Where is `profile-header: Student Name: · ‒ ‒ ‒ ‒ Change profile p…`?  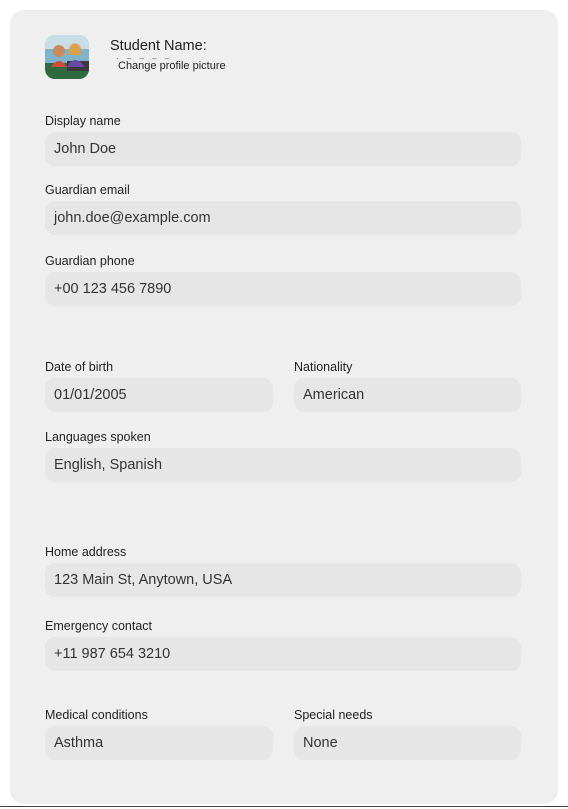
profile-header: Student Name: · ‒ ‒ ‒ ‒ Change profile p… is located at coordinates (195, 57).